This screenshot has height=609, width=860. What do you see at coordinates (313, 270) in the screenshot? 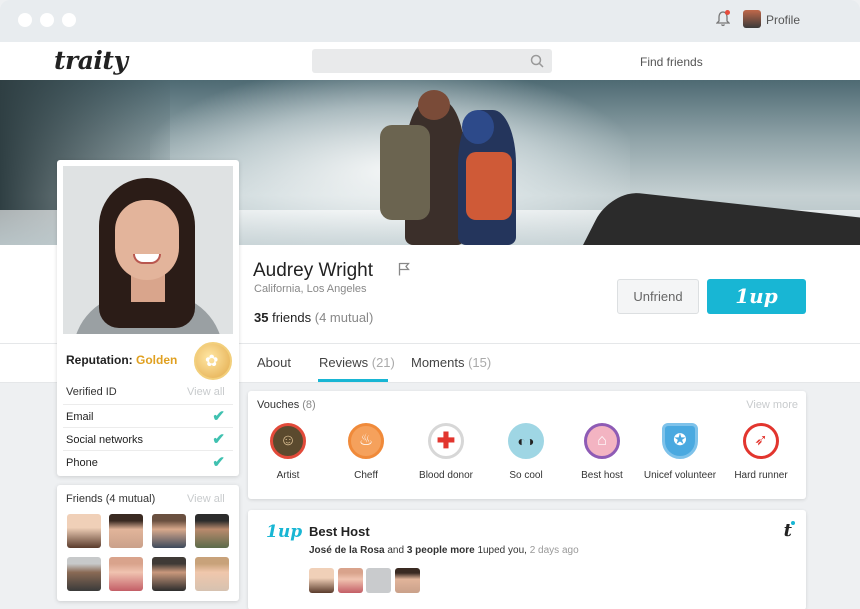
I see `profile-name: Audrey Wright` at bounding box center [313, 270].